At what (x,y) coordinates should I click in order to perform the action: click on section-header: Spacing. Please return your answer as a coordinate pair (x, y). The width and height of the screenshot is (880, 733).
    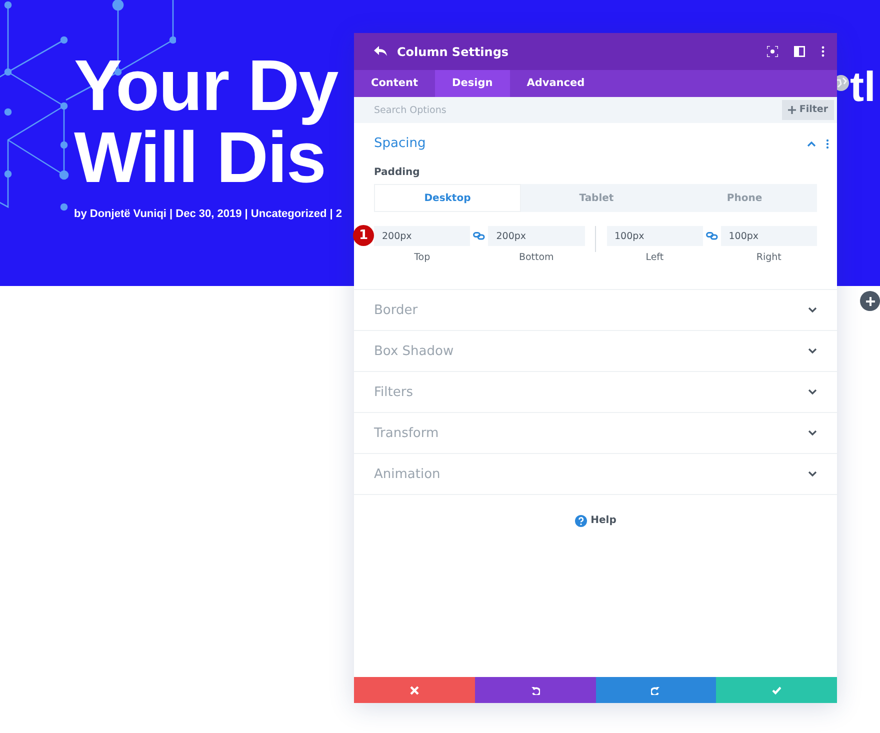
    Looking at the image, I should click on (595, 144).